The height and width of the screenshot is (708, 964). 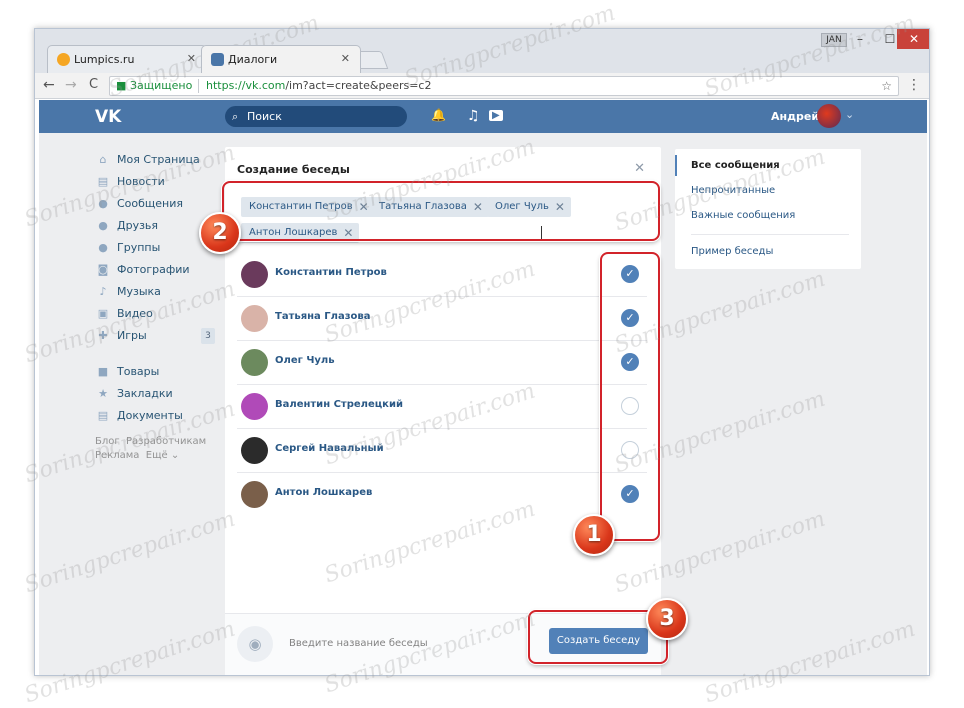 I want to click on sidebar-item-friends: ● Друзья, so click(x=155, y=226).